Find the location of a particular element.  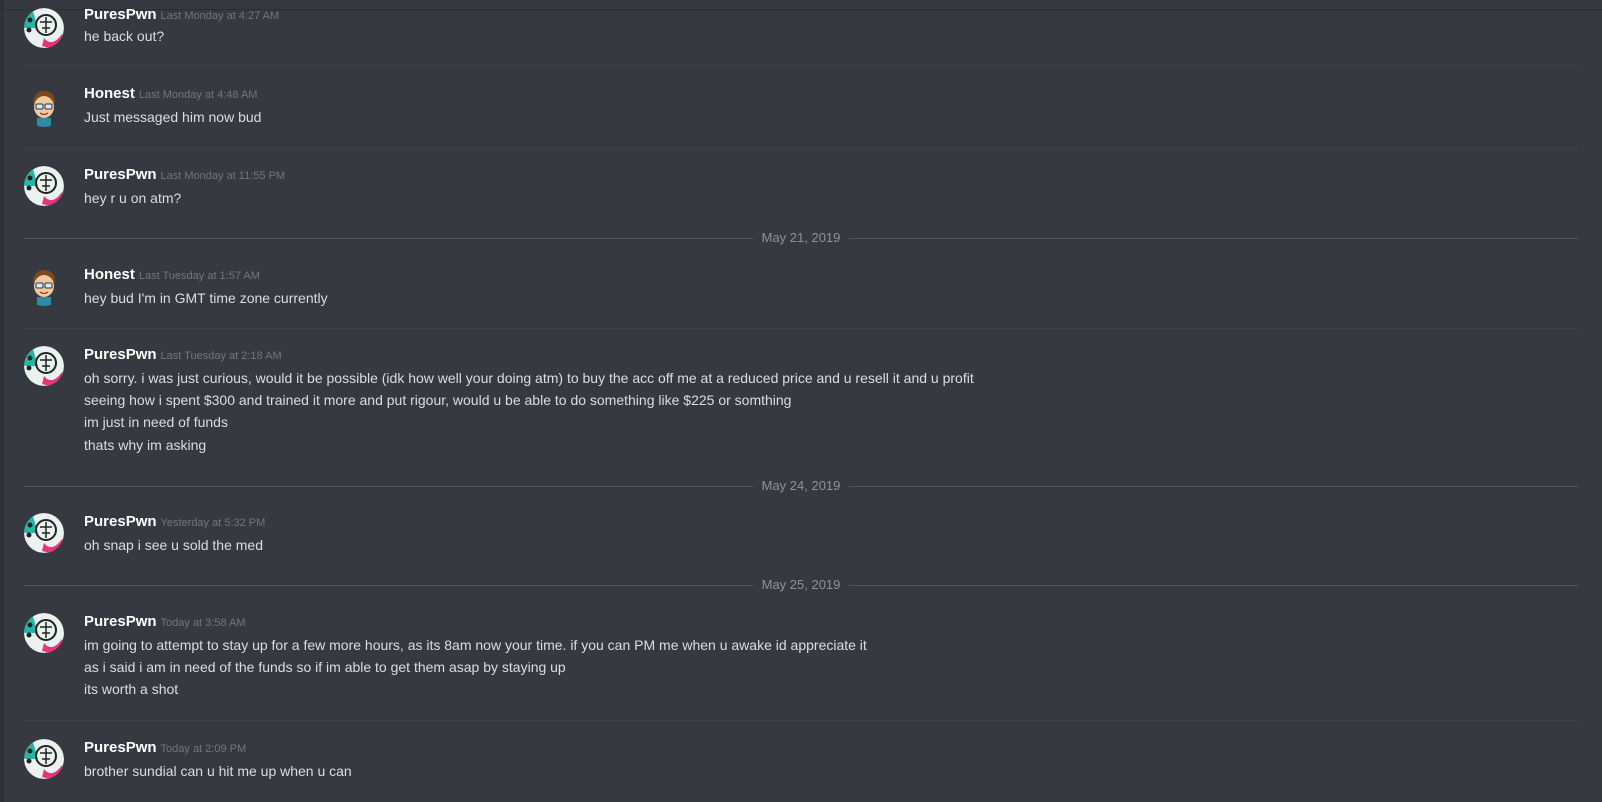

day-divider-label: May 21, 2019 is located at coordinates (801, 238).